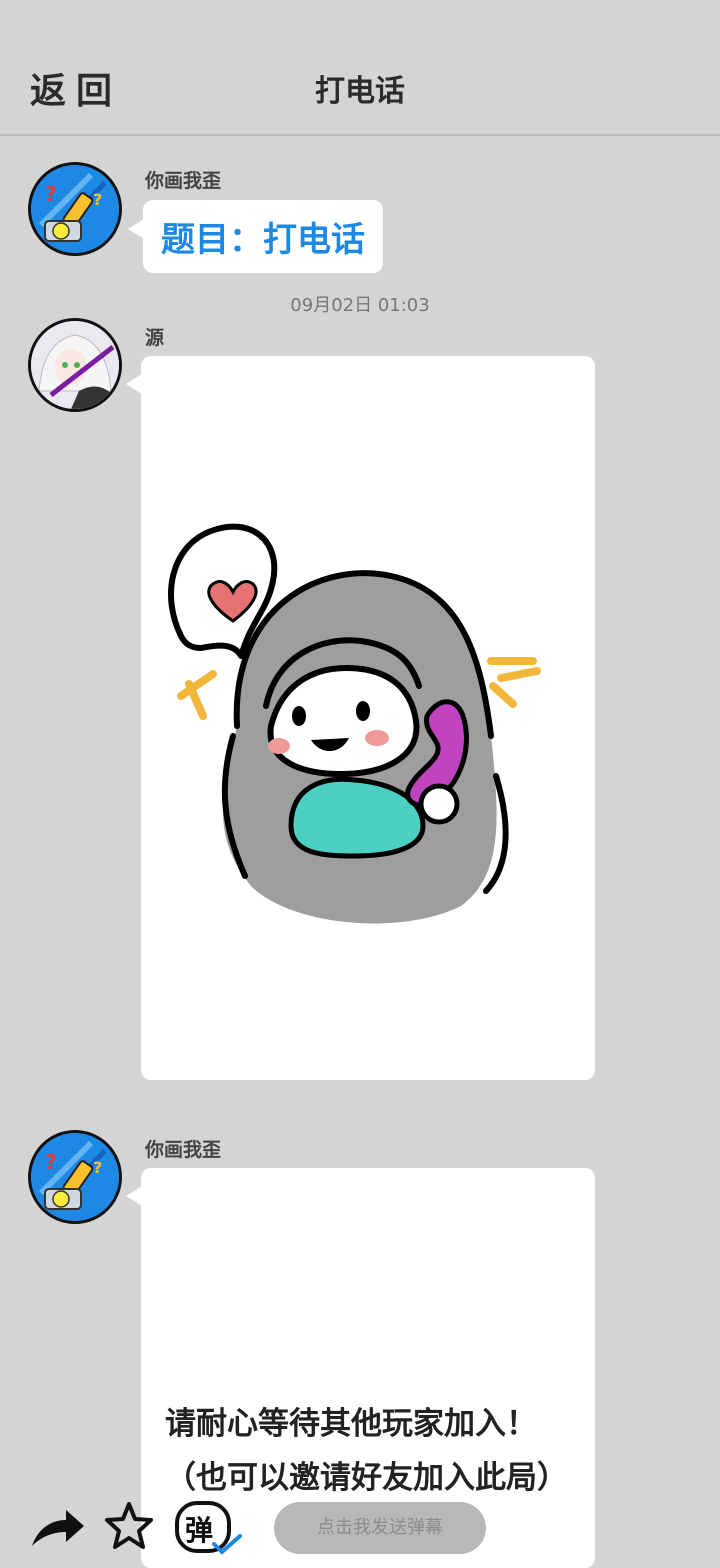 This screenshot has height=1568, width=720. Describe the element at coordinates (155, 338) in the screenshot. I see `sender-name: 源` at that location.